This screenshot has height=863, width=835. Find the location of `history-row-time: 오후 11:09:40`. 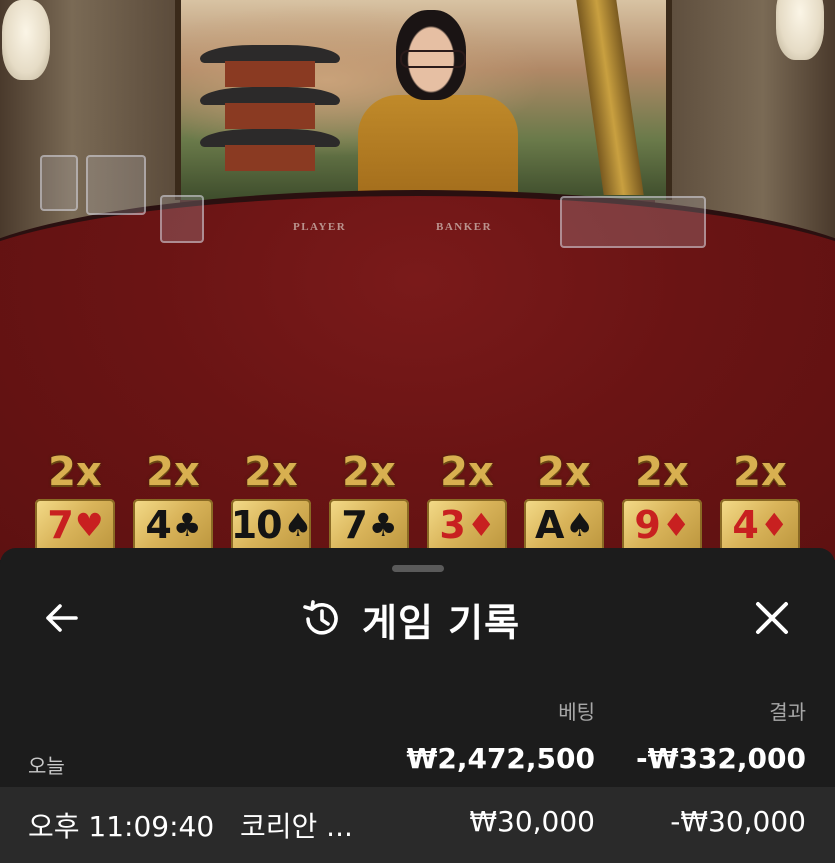

history-row-time: 오후 11:09:40 is located at coordinates (121, 826).